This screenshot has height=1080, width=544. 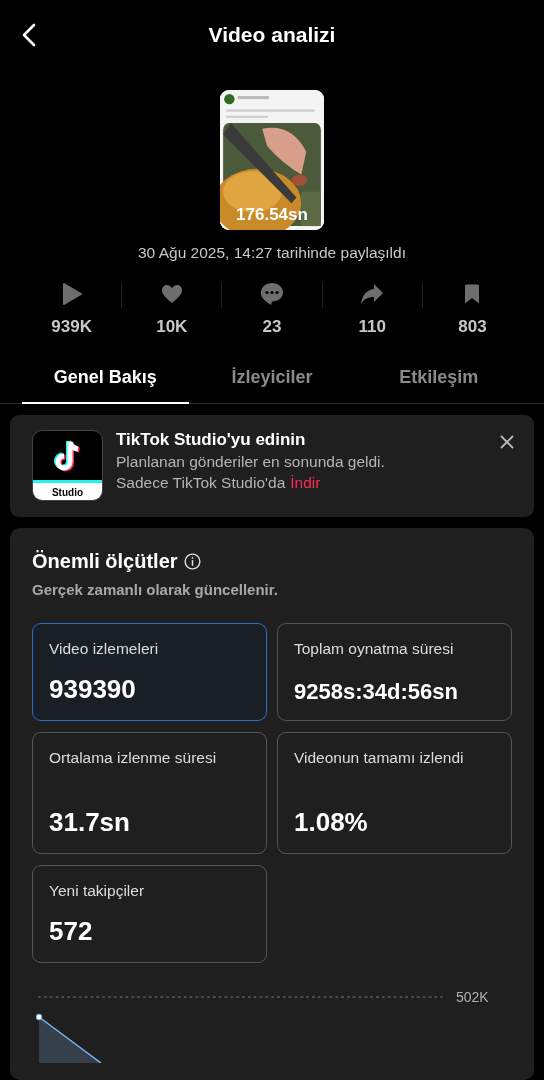 What do you see at coordinates (149, 793) in the screenshot?
I see `metric-tile: Ortalama izlenme süresi 31.7sn` at bounding box center [149, 793].